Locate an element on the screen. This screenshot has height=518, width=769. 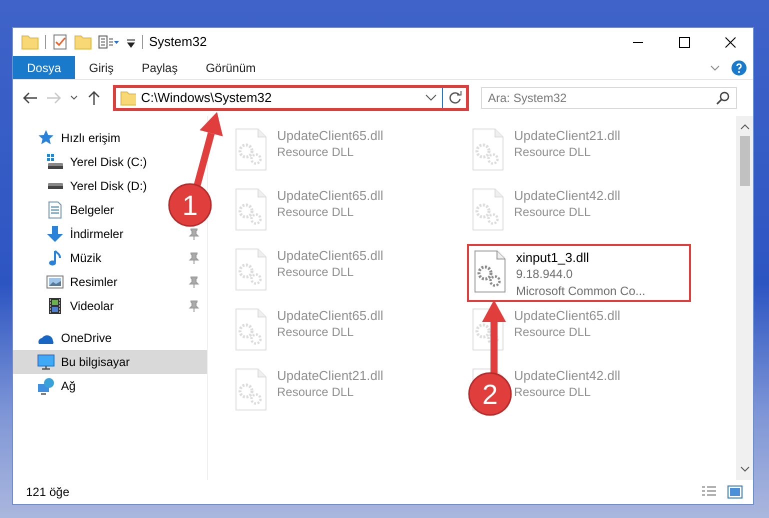
sidebar-item: Belgeler is located at coordinates (91, 210).